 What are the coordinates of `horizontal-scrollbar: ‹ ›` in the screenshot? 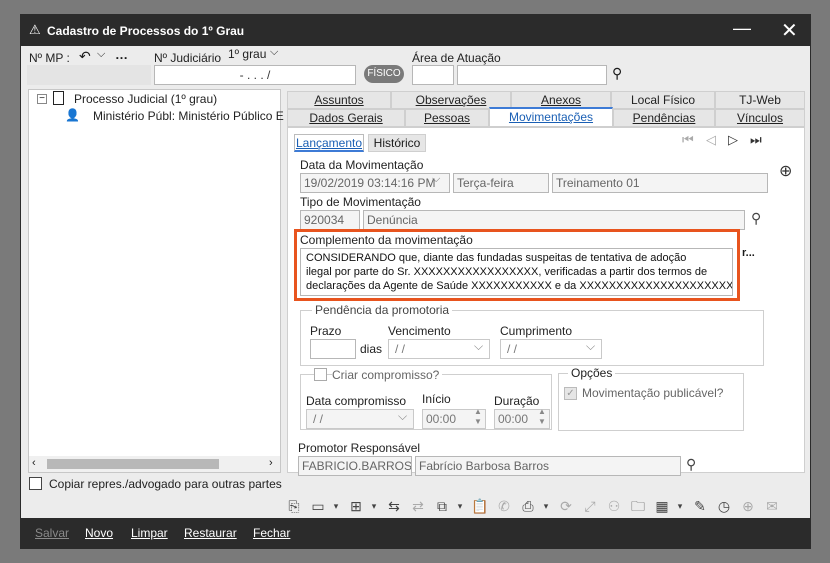 It's located at (154, 464).